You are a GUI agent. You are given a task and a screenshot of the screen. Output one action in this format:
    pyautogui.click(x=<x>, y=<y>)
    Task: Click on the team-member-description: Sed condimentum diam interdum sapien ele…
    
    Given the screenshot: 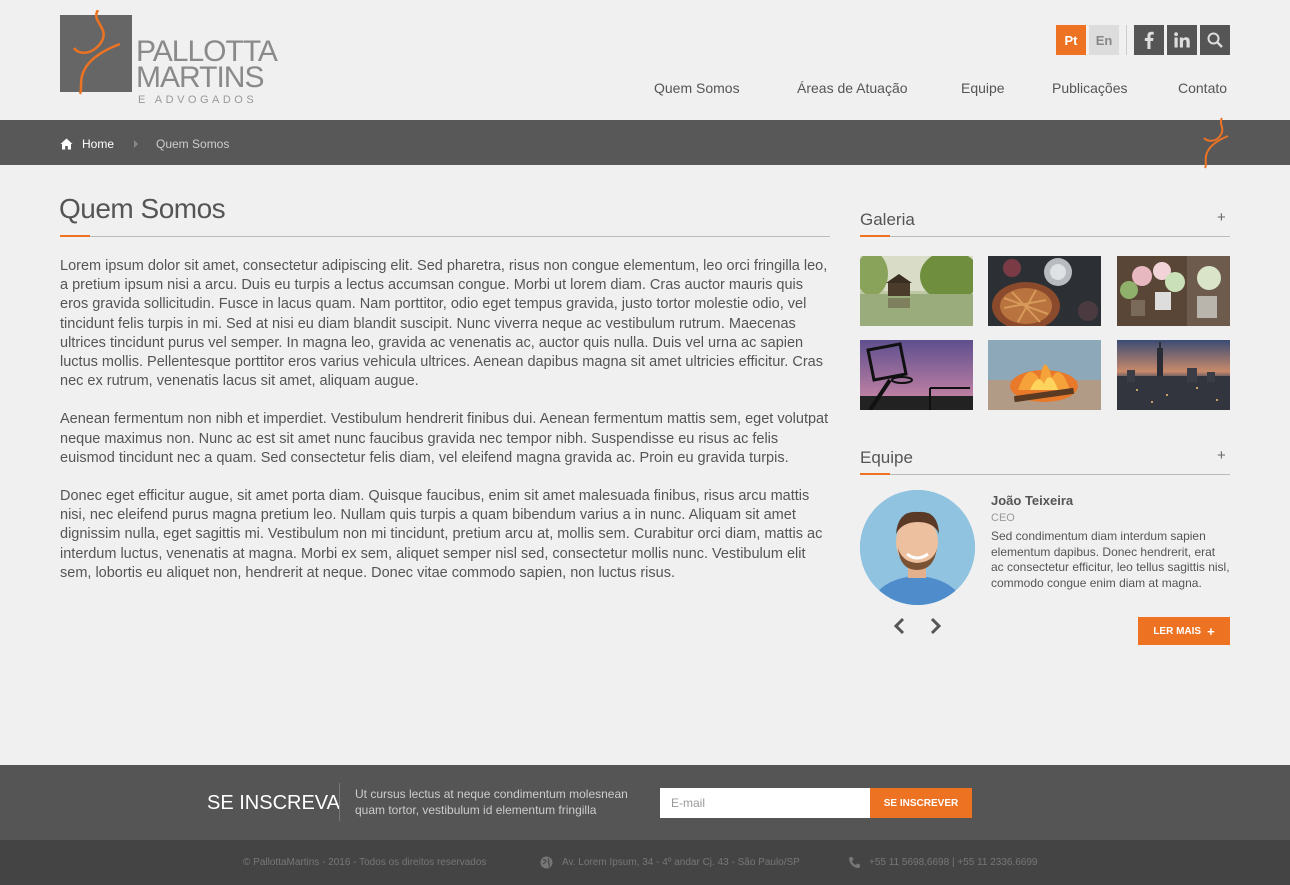 What is the action you would take?
    pyautogui.click(x=1110, y=559)
    